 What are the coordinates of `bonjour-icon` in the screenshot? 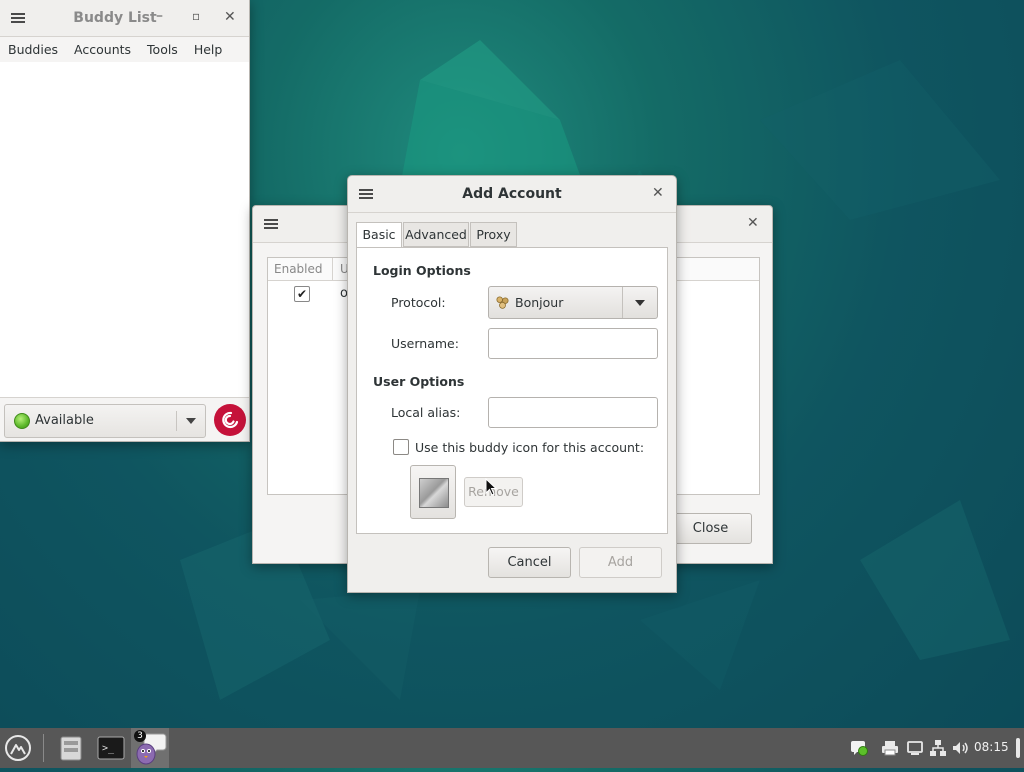 It's located at (502, 302).